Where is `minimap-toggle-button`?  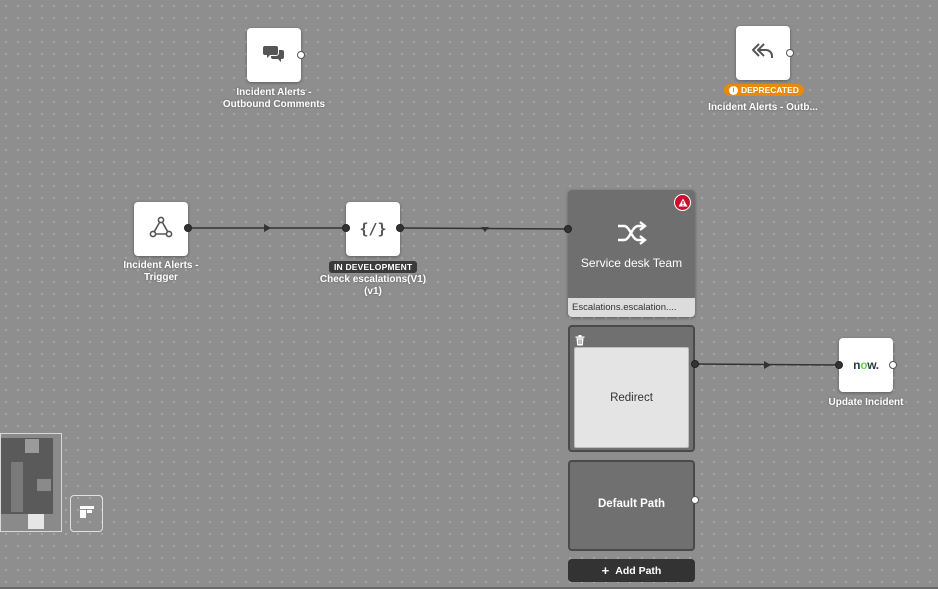 minimap-toggle-button is located at coordinates (86, 513).